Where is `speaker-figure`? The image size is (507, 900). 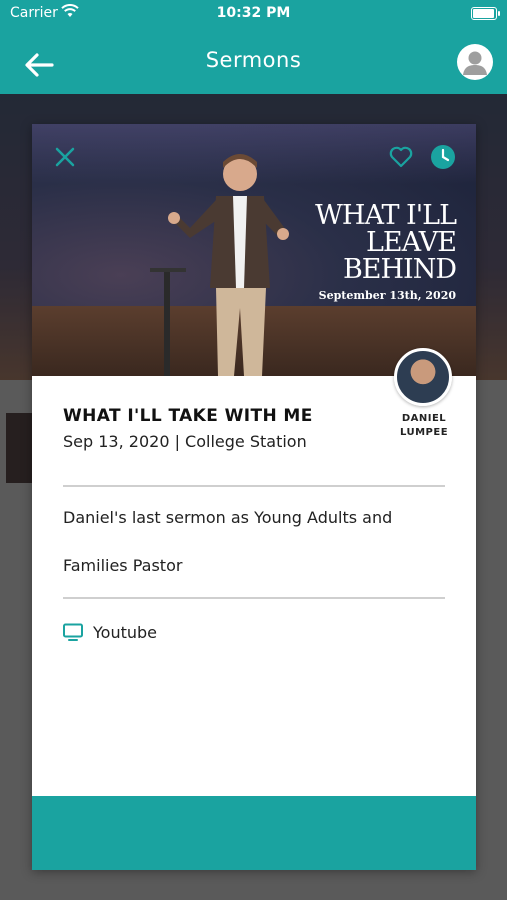 speaker-figure is located at coordinates (219, 265).